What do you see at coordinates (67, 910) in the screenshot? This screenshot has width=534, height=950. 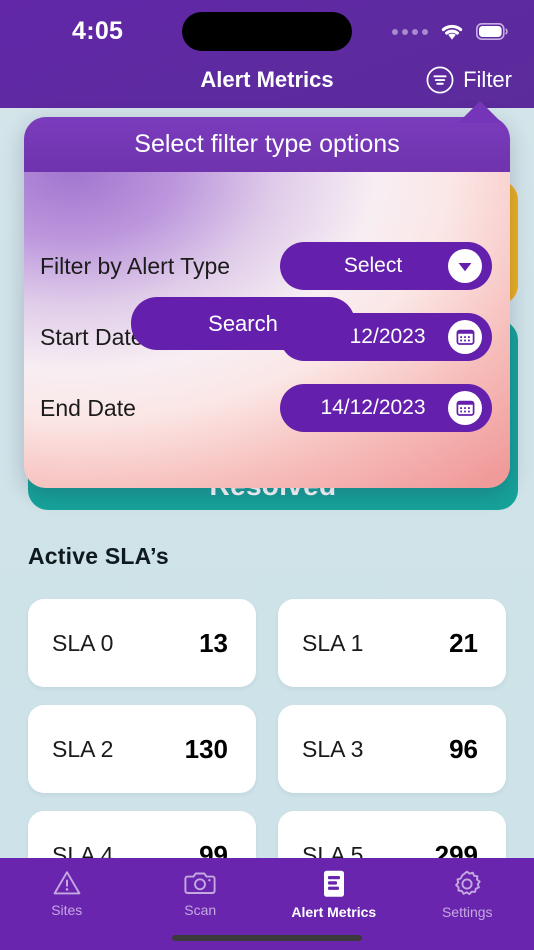 I see `tab-label-sites: Sites` at bounding box center [67, 910].